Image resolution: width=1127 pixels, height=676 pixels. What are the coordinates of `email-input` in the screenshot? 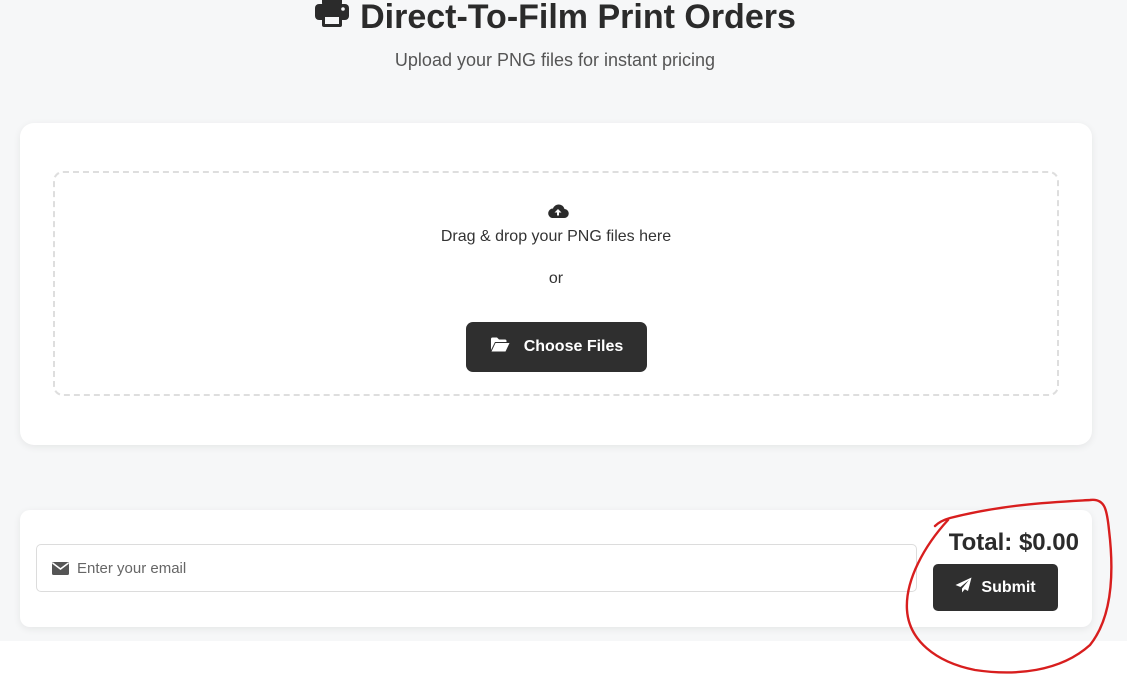 It's located at (492, 568).